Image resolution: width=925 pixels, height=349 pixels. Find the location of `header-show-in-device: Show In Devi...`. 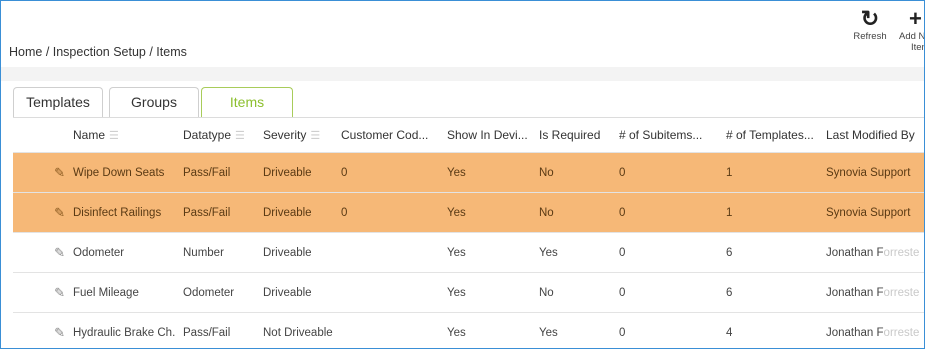

header-show-in-device: Show In Devi... is located at coordinates (485, 135).